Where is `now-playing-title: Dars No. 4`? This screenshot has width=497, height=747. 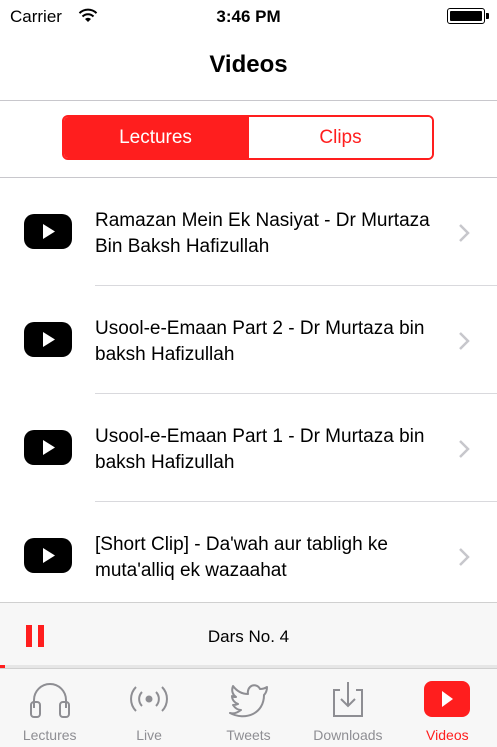
now-playing-title: Dars No. 4 is located at coordinates (248, 636).